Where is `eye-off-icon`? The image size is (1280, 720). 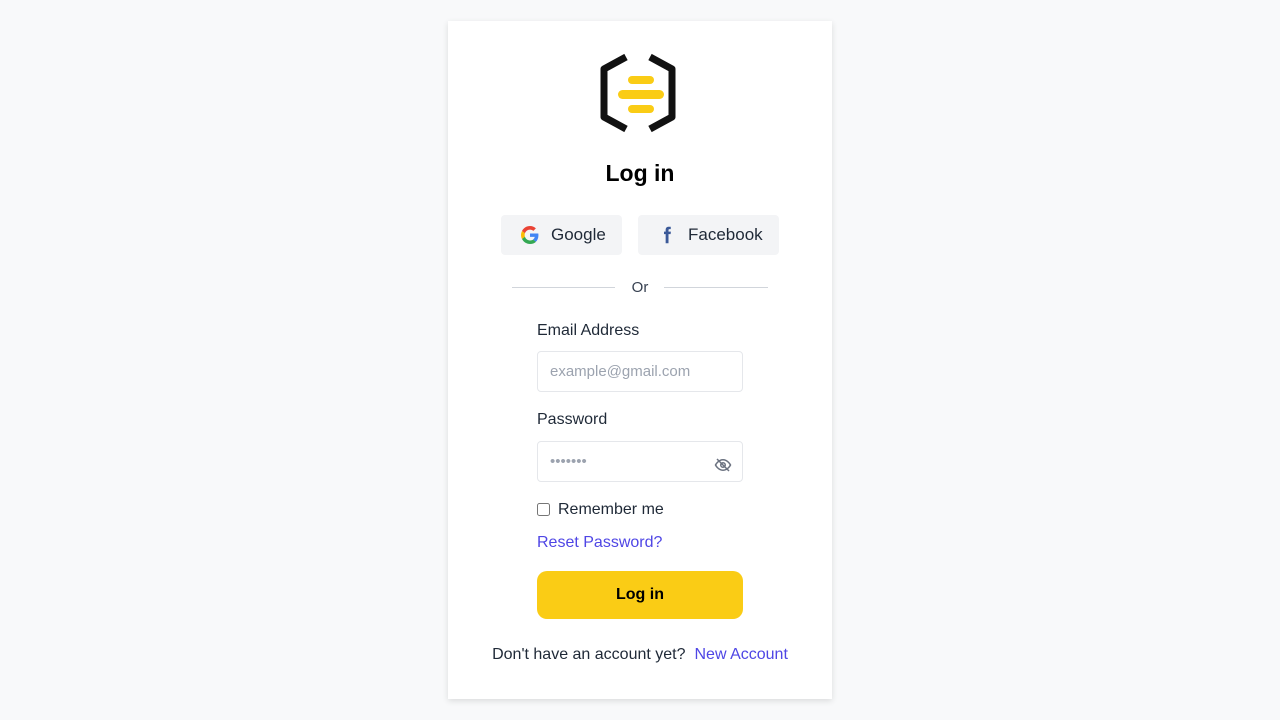
eye-off-icon is located at coordinates (723, 465).